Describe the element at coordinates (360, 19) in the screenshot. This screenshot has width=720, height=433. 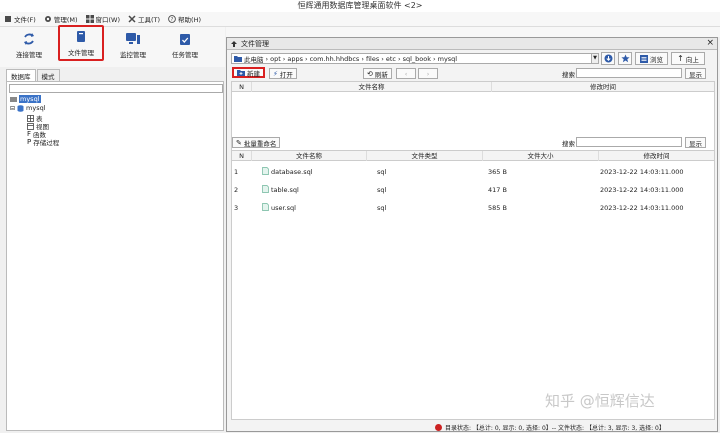
I see `menu-bar: 文件(F) 管理(M) 窗口(W) 工具(T) ? 帮助(H)` at that location.